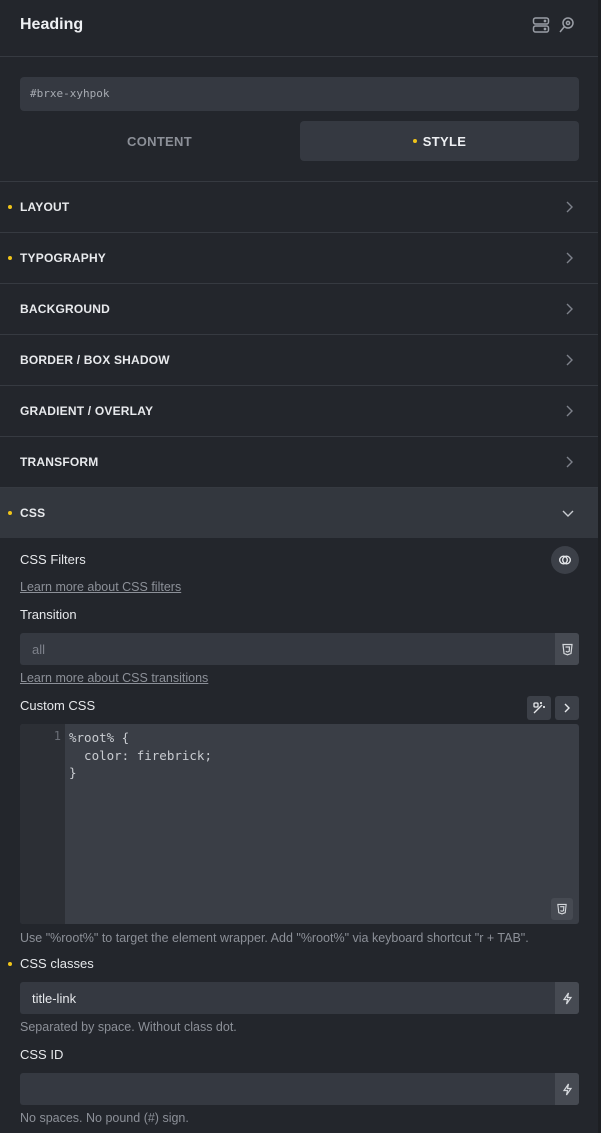  Describe the element at coordinates (299, 94) in the screenshot. I see `element-id-field: #brxe-xyhpok` at that location.